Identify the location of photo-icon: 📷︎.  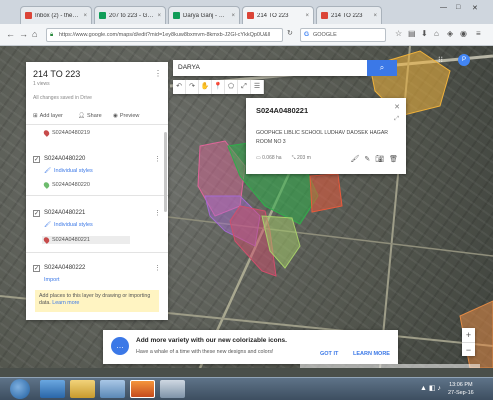
(379, 159).